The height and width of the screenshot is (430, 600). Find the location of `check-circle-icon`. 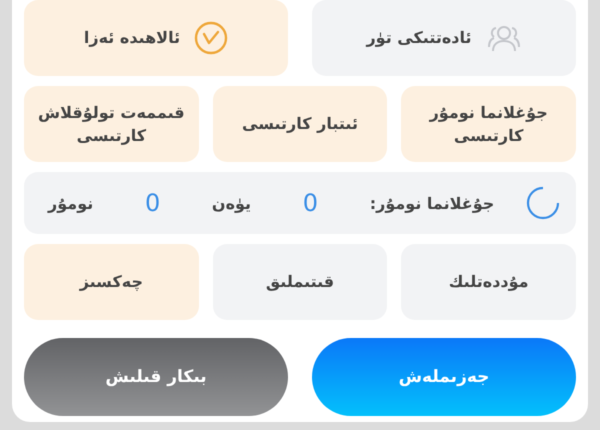

check-circle-icon is located at coordinates (211, 38).